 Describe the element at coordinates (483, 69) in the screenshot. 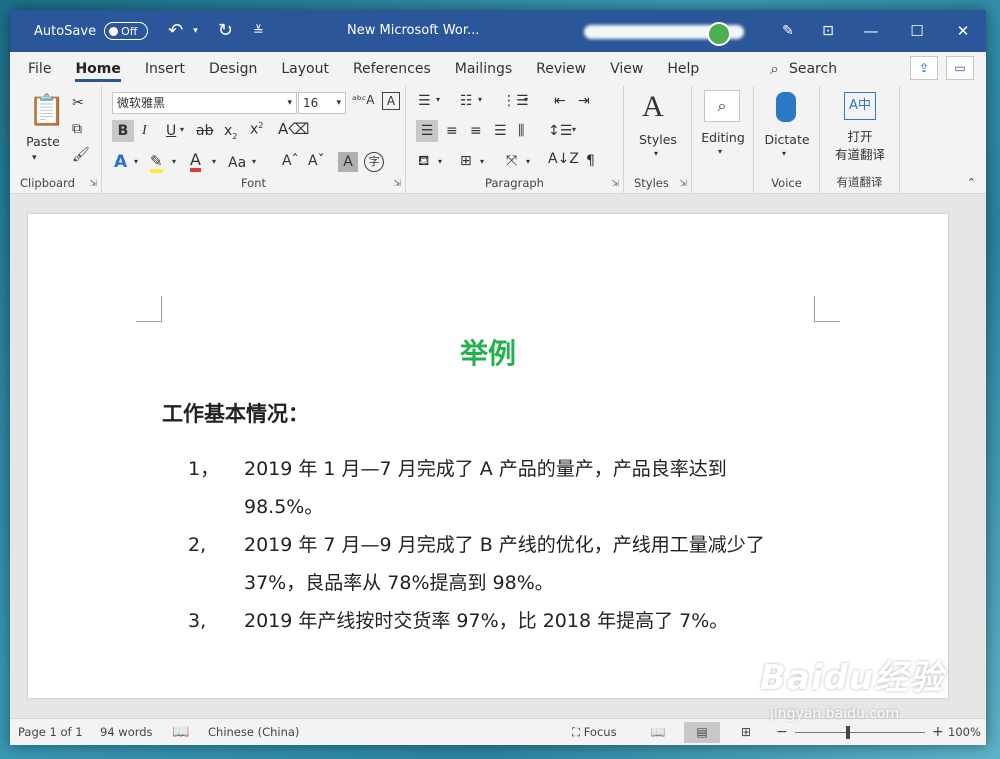

I see `tab-mailings: Mailings` at that location.